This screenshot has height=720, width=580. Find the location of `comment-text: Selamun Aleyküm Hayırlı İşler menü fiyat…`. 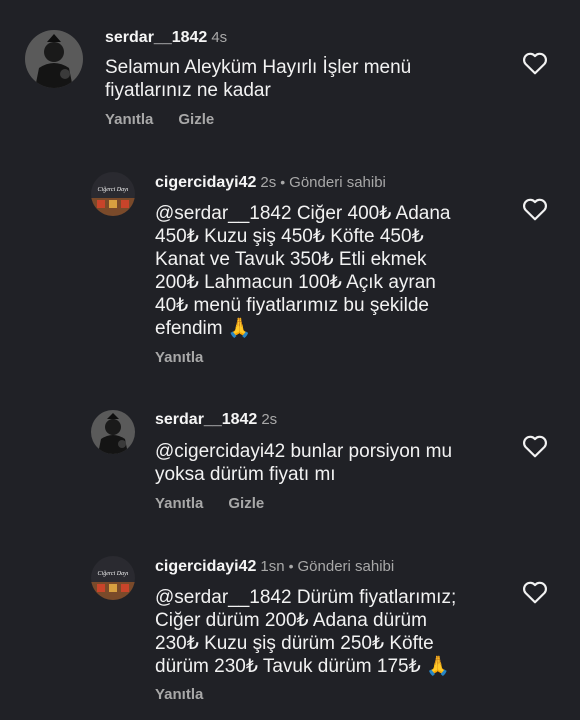

comment-text: Selamun Aleyküm Hayırlı İşler menü fiyat… is located at coordinates (315, 79).